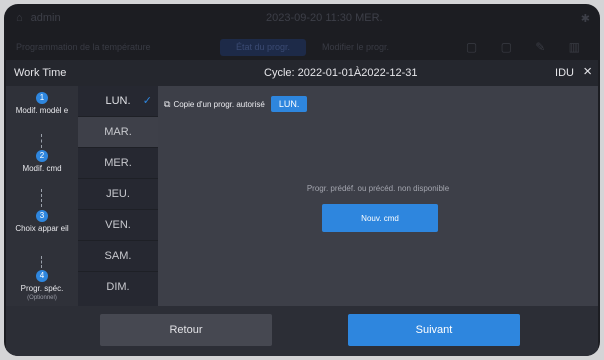 The width and height of the screenshot is (604, 360). What do you see at coordinates (42, 168) in the screenshot?
I see `step-label: Modif. cmd` at bounding box center [42, 168].